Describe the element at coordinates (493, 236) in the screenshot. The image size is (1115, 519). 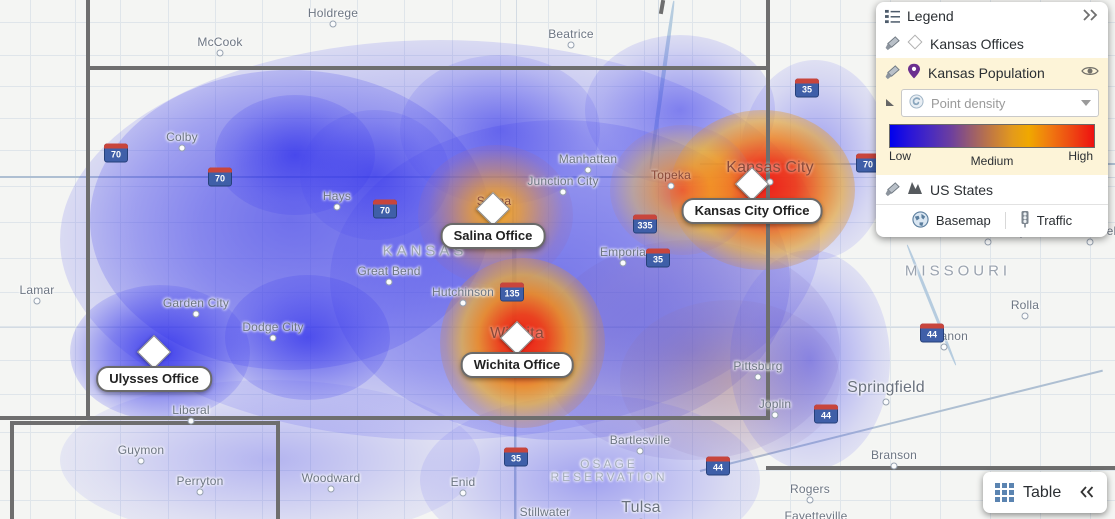
I see `office-label: Salina Office` at that location.